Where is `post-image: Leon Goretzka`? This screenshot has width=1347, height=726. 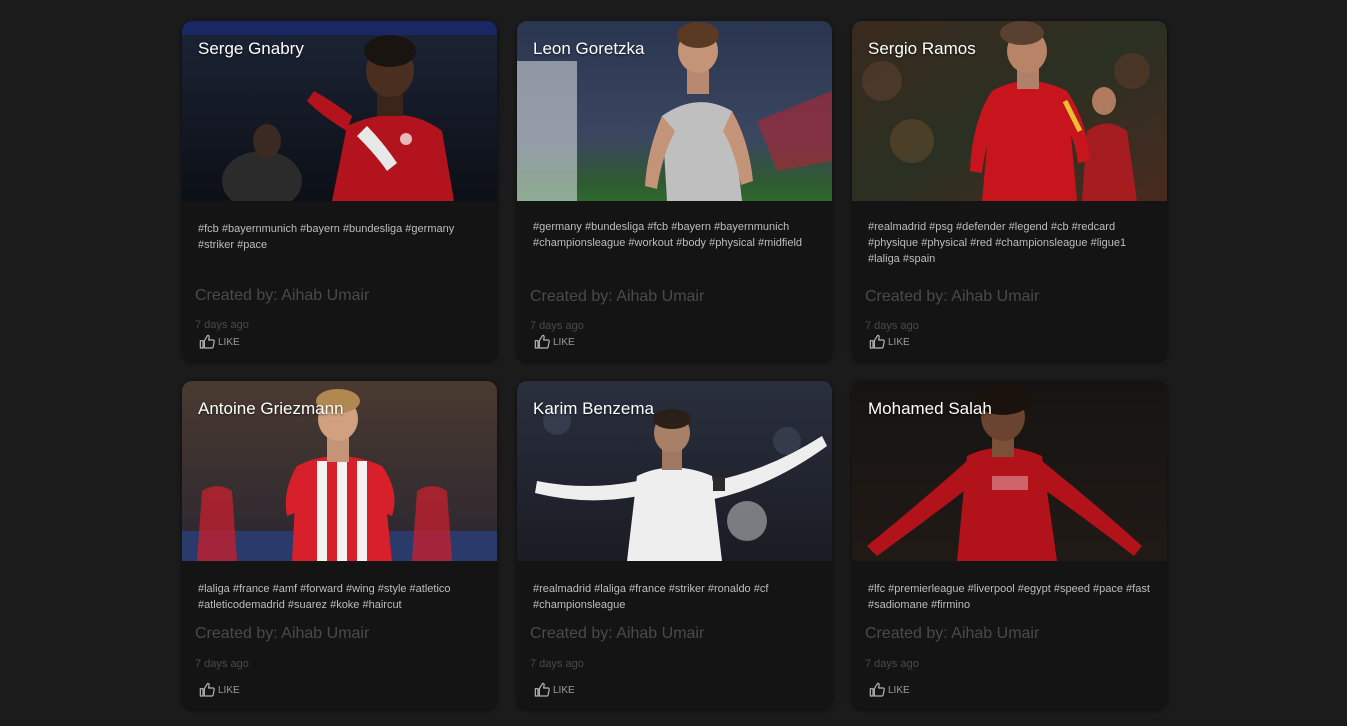
post-image: Leon Goretzka is located at coordinates (674, 111).